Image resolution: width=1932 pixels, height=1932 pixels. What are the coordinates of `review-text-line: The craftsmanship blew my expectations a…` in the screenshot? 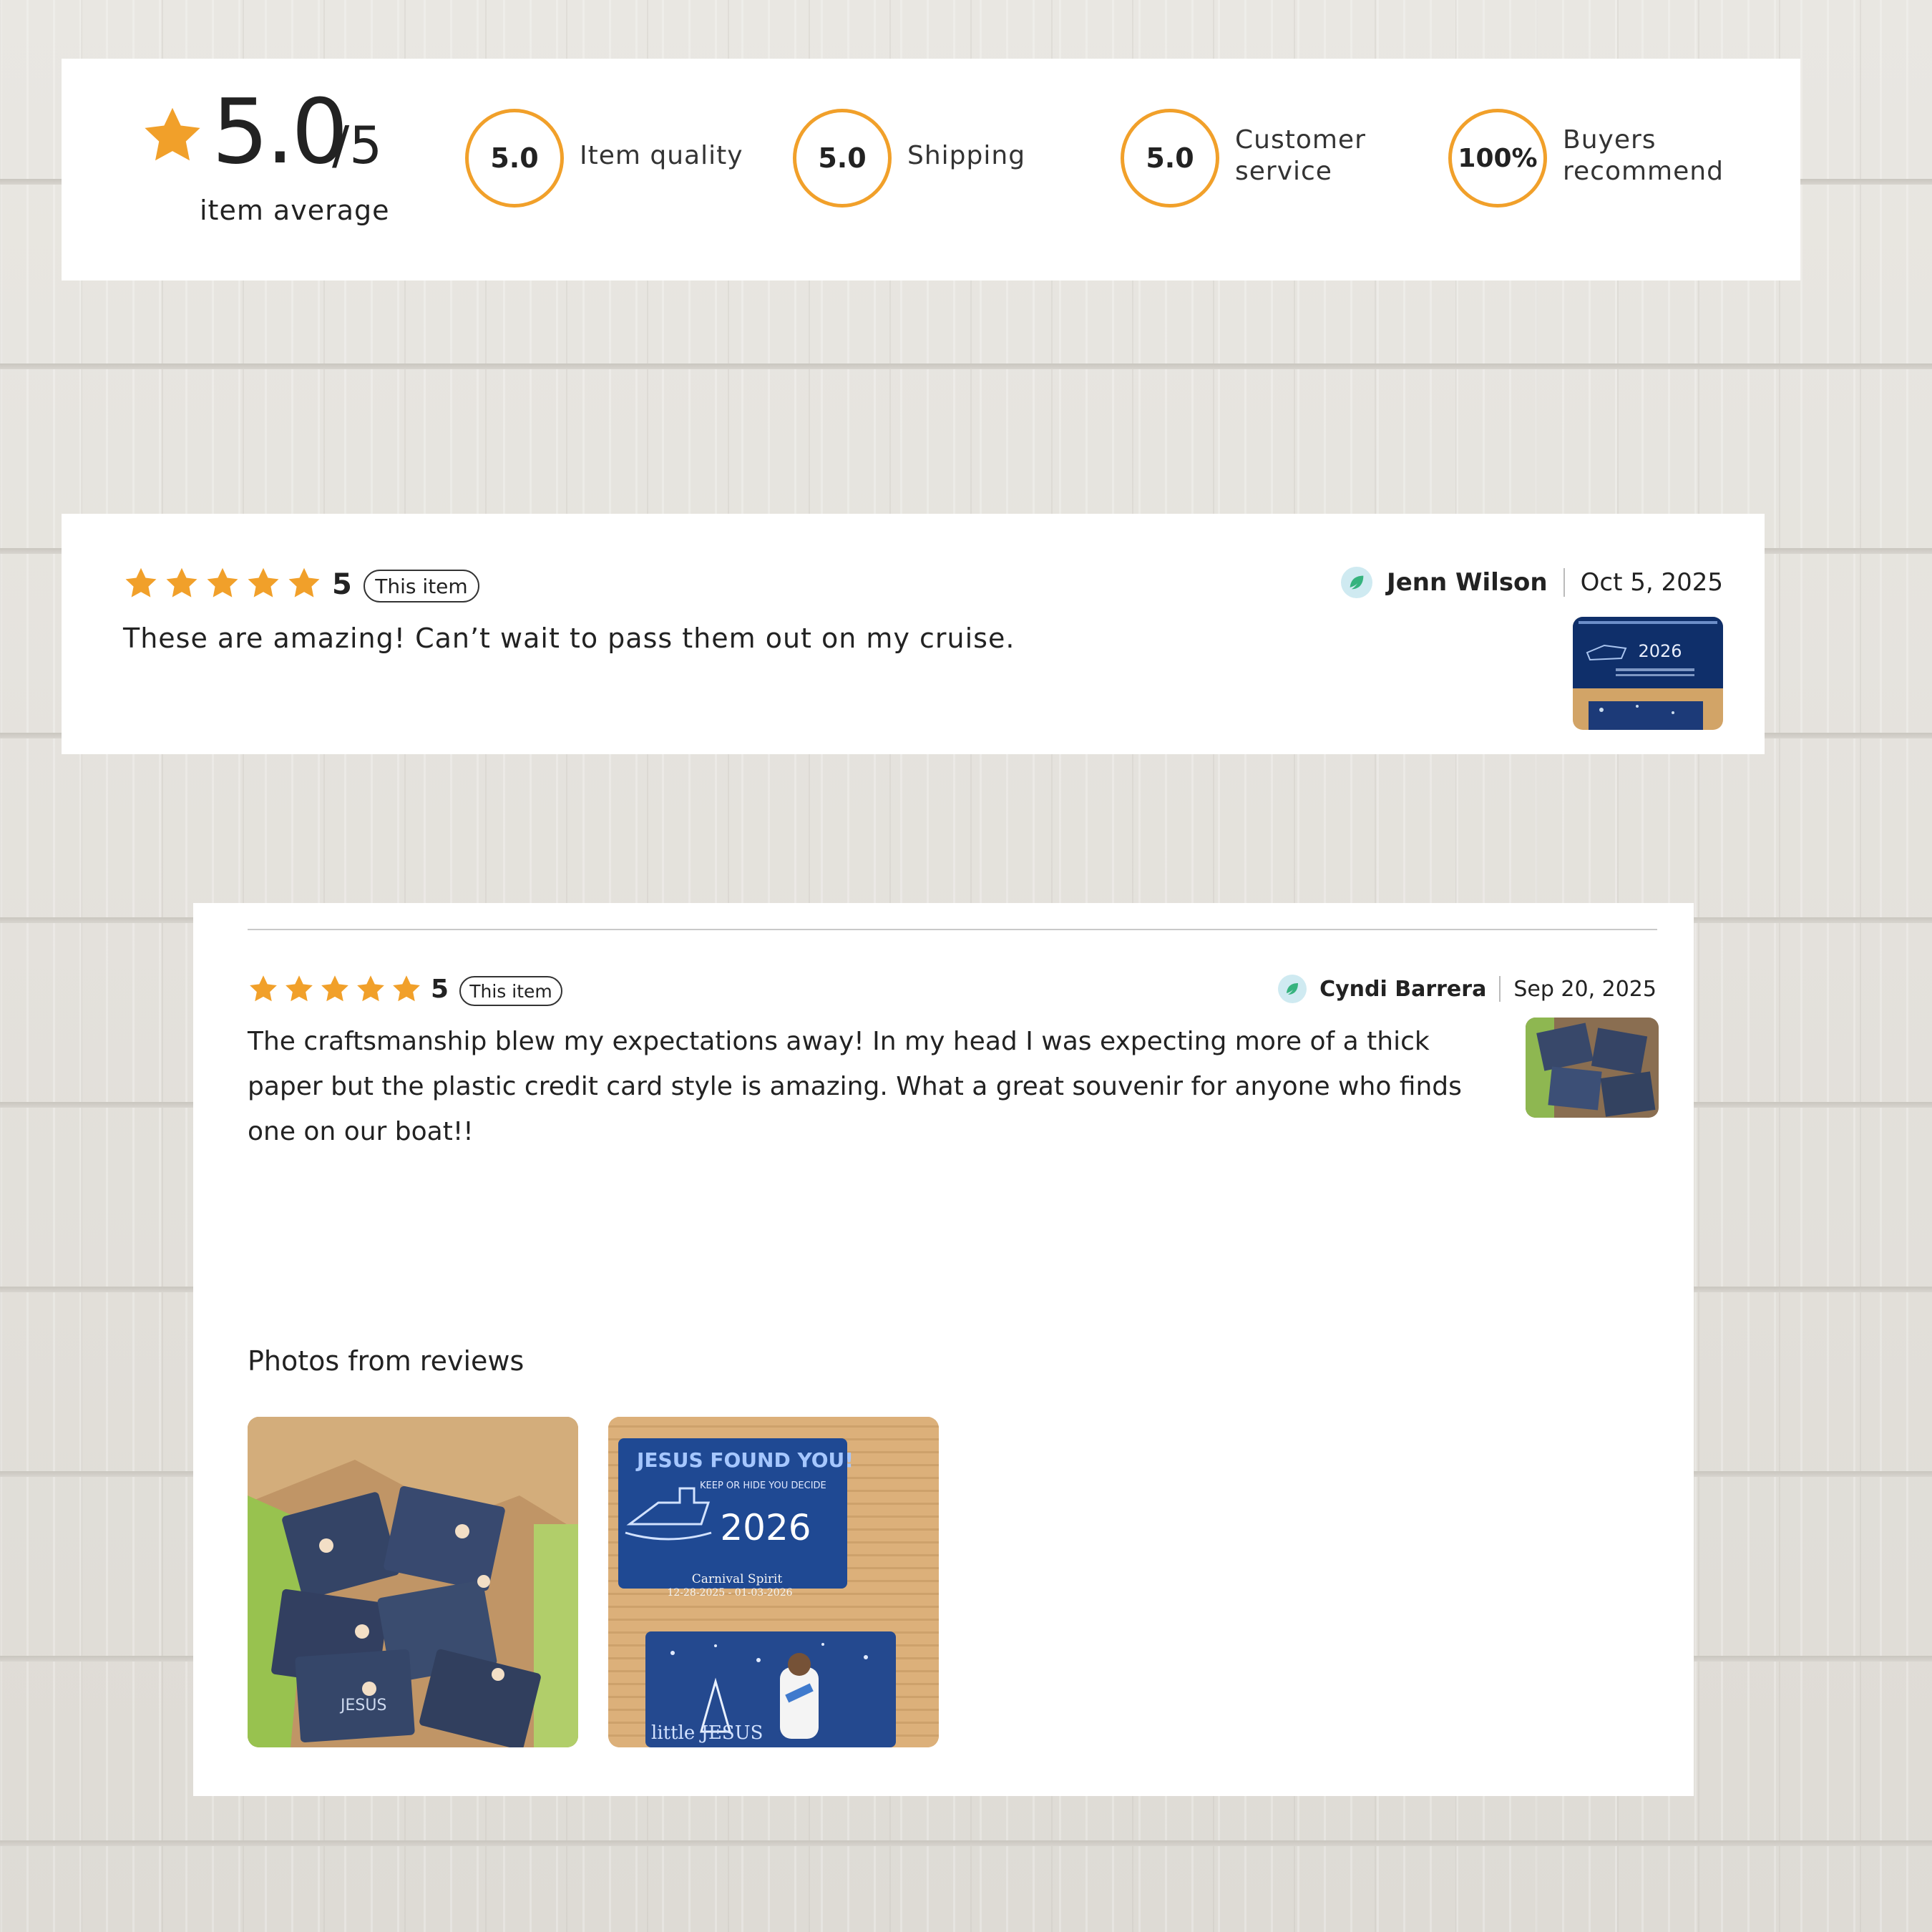 It's located at (839, 1041).